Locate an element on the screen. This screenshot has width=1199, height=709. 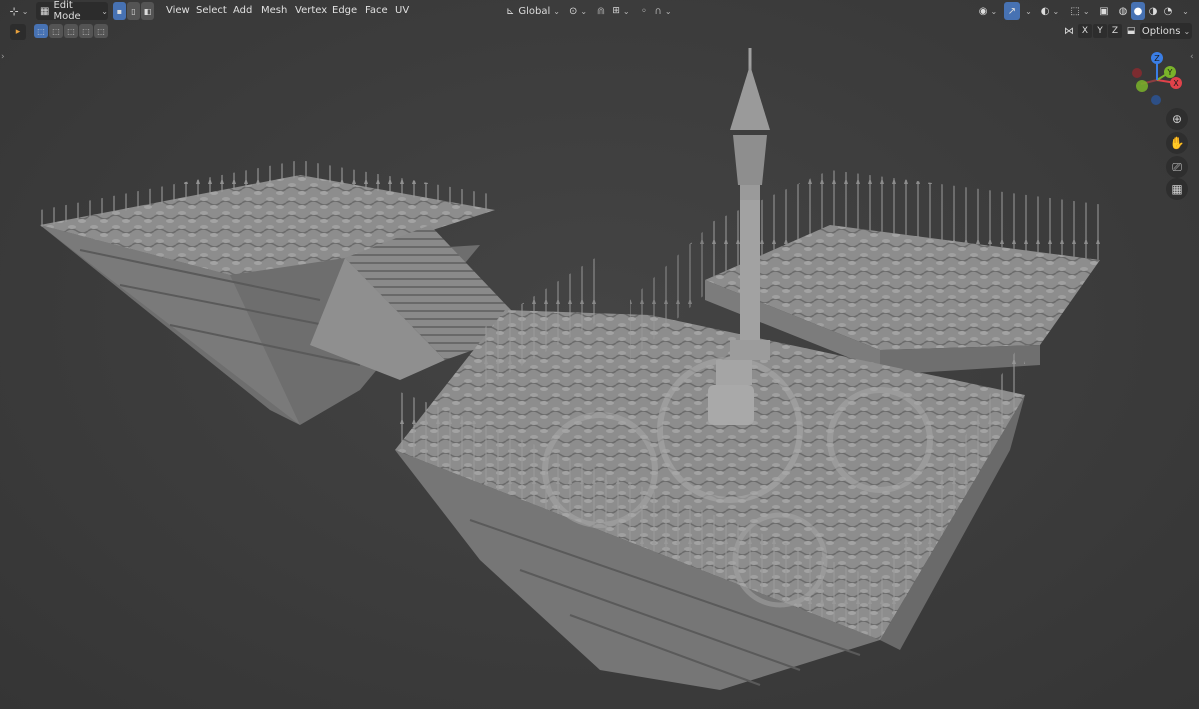
options-label: Options is located at coordinates (1161, 31).